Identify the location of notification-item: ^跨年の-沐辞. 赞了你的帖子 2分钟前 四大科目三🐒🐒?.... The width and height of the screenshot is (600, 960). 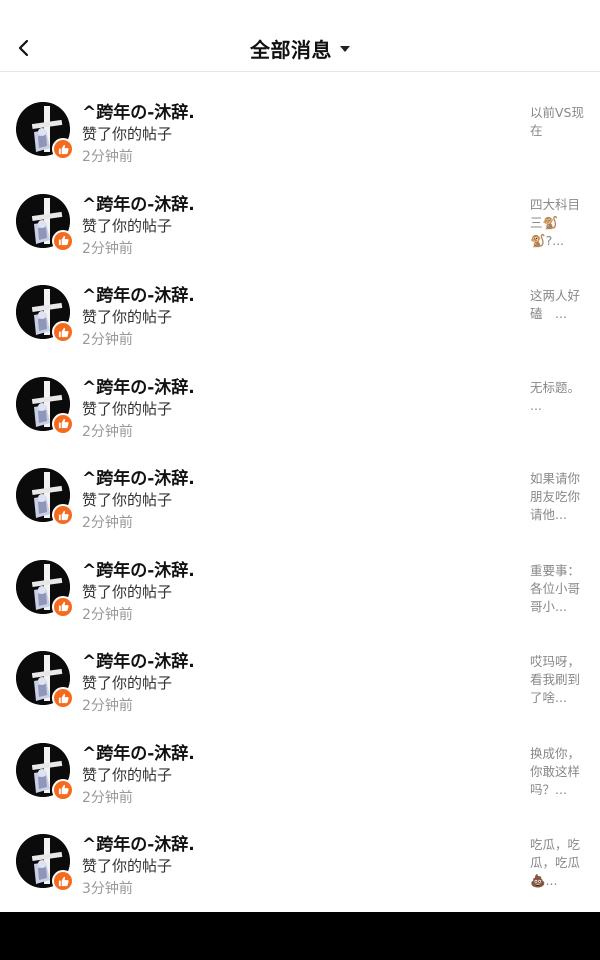
(300, 210).